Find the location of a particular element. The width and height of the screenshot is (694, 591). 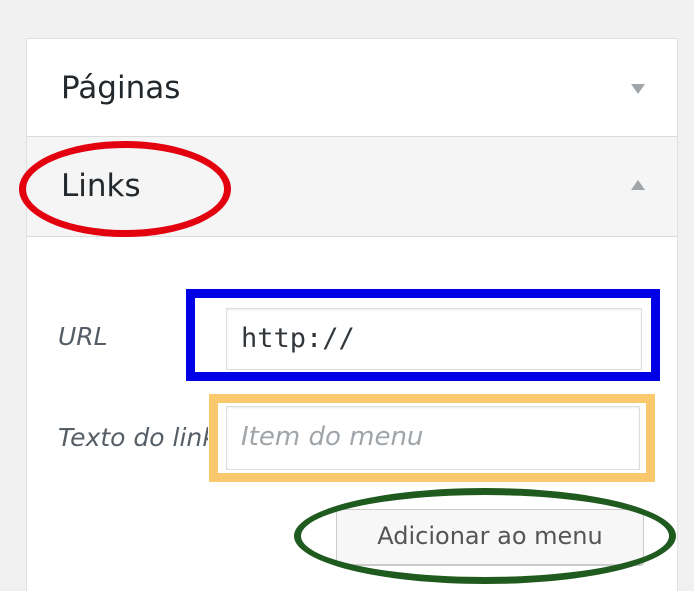

url-label: URL is located at coordinates (83, 336).